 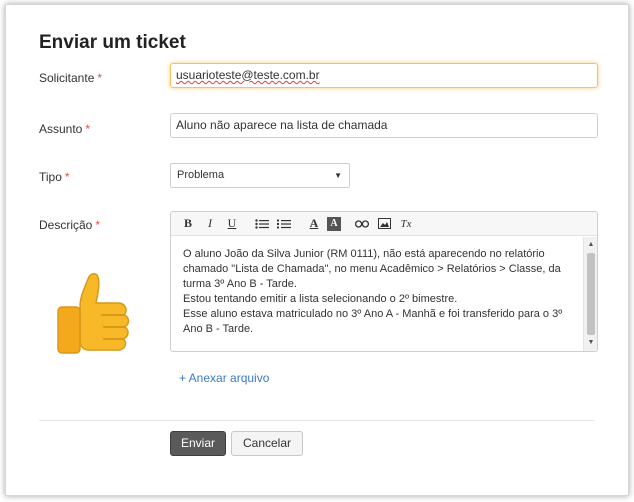 What do you see at coordinates (406, 224) in the screenshot?
I see `clear-format-icon: Tx` at bounding box center [406, 224].